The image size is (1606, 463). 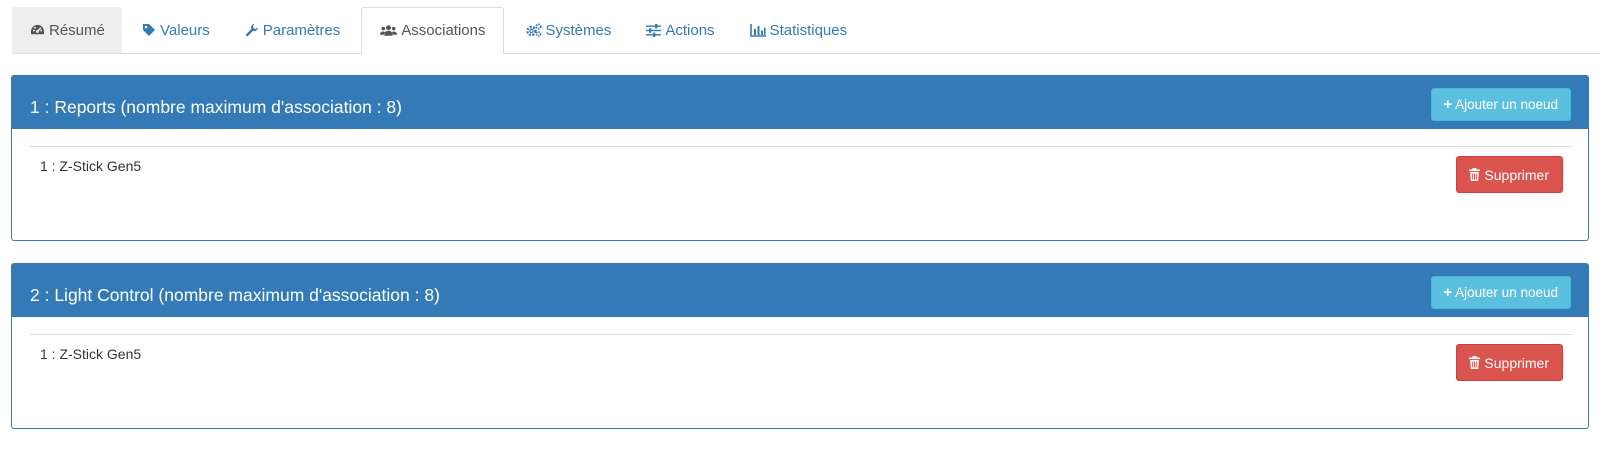 I want to click on wrench-icon, so click(x=252, y=30).